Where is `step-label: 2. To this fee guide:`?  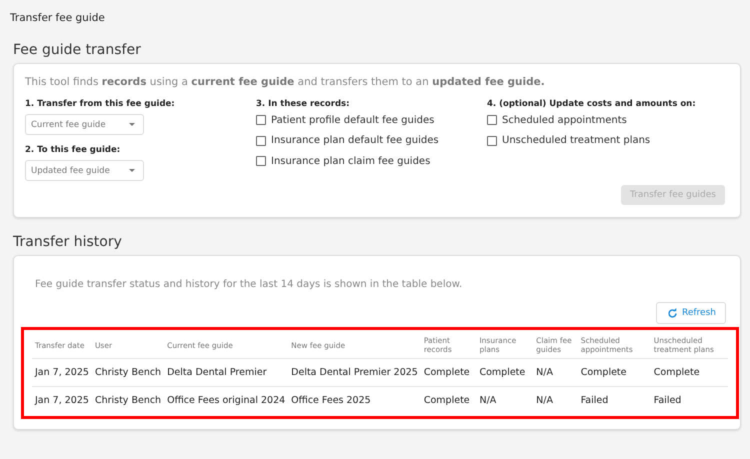 step-label: 2. To this fee guide: is located at coordinates (73, 150).